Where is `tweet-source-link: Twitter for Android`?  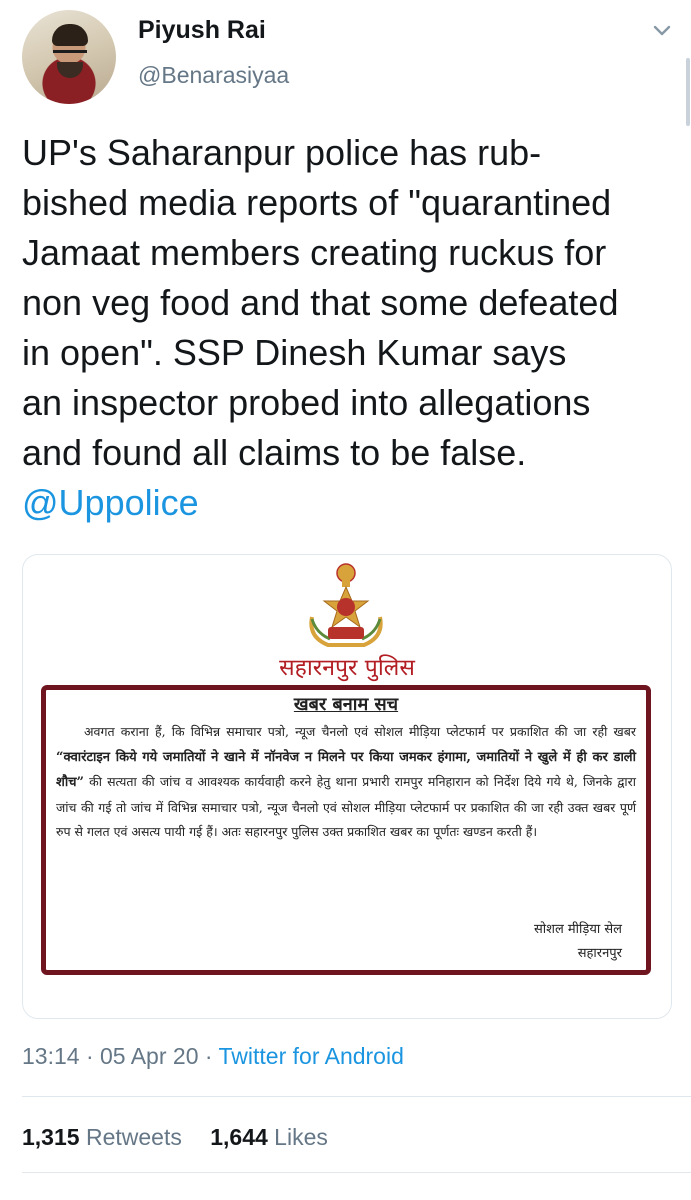 tweet-source-link: Twitter for Android is located at coordinates (311, 1056).